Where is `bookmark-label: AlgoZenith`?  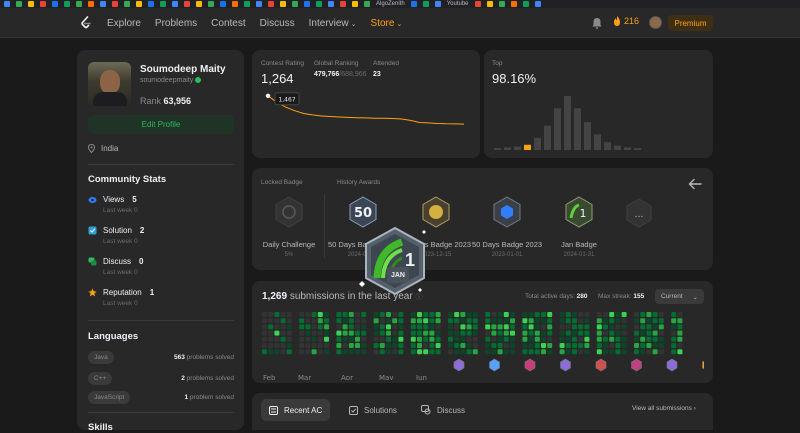 bookmark-label: AlgoZenith is located at coordinates (390, 4).